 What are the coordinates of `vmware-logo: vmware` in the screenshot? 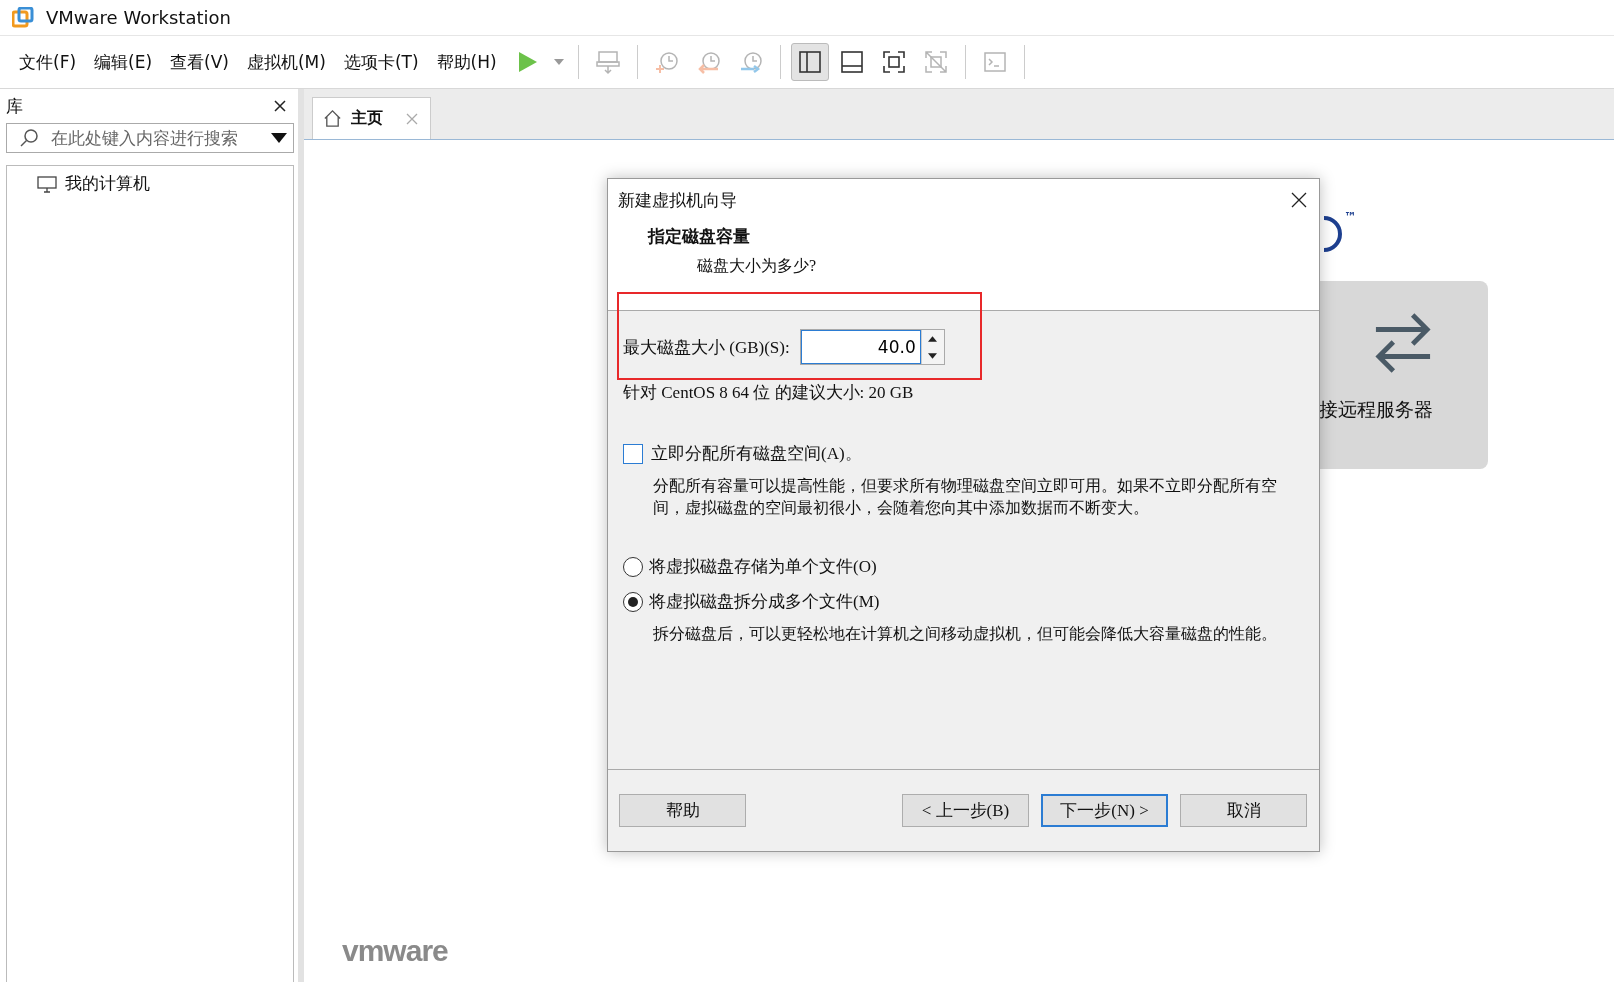 It's located at (395, 951).